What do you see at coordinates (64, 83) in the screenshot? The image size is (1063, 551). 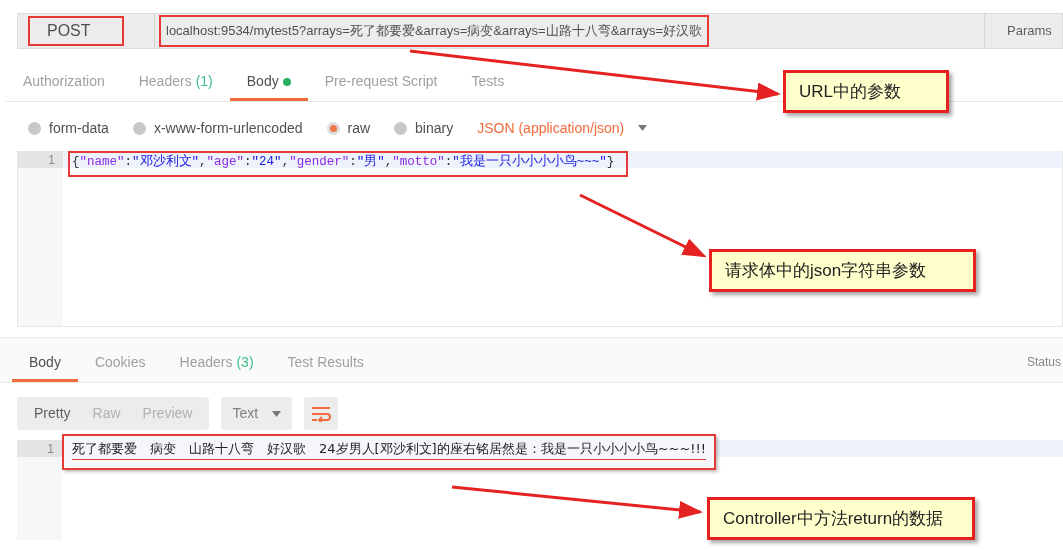 I see `tab: Authorization` at bounding box center [64, 83].